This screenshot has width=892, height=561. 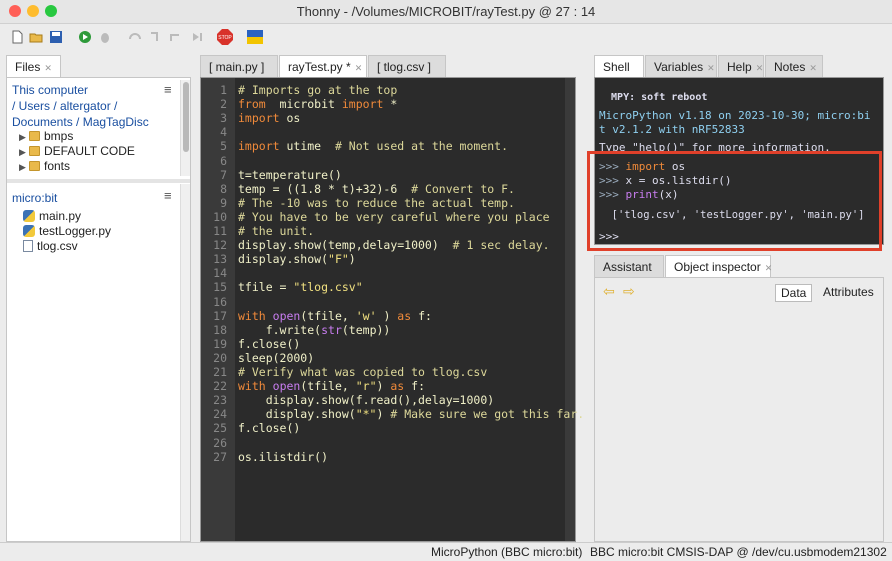 What do you see at coordinates (376, 202) in the screenshot?
I see `code-line: # The -10 was to reduce the actual temp.` at bounding box center [376, 202].